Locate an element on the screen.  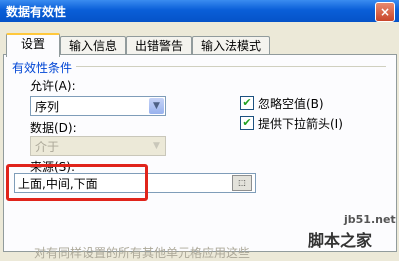
ignore-blank-label: 忽略空值(B) is located at coordinates (291, 104).